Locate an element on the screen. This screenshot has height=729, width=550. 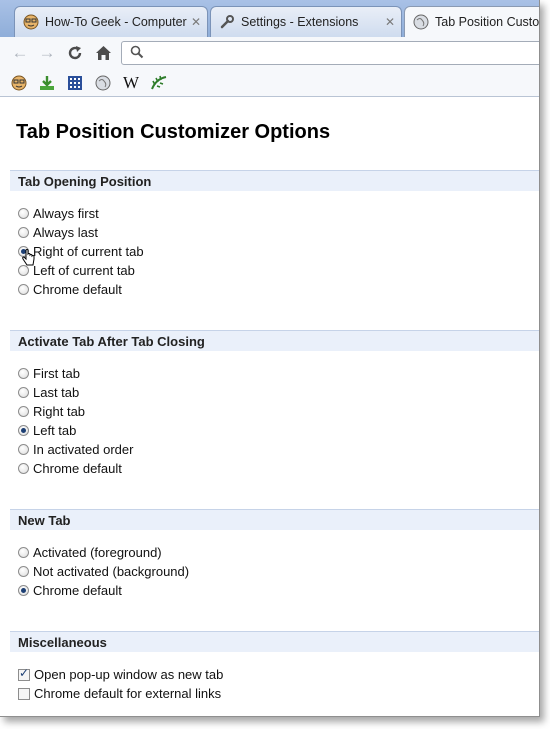
option-always-last: Always last is located at coordinates (58, 232).